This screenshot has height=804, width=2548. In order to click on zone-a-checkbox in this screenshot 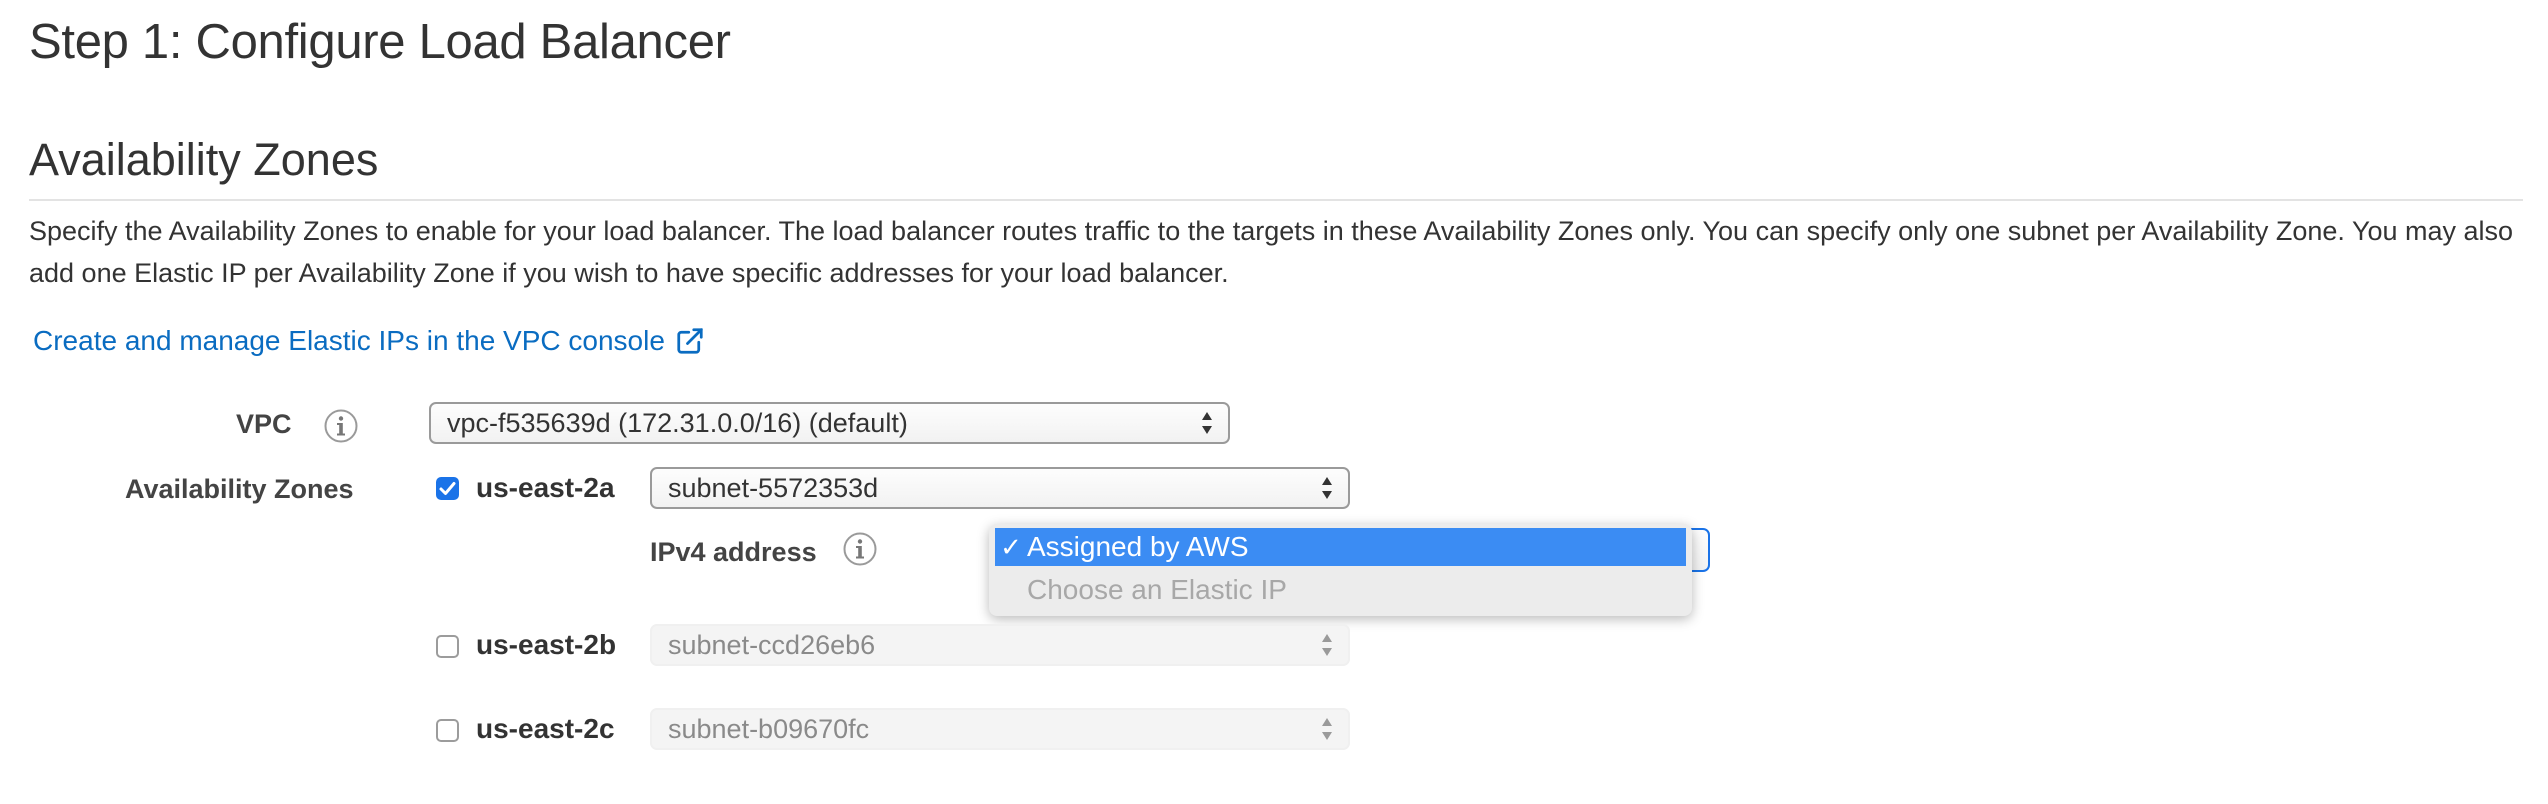, I will do `click(447, 488)`.